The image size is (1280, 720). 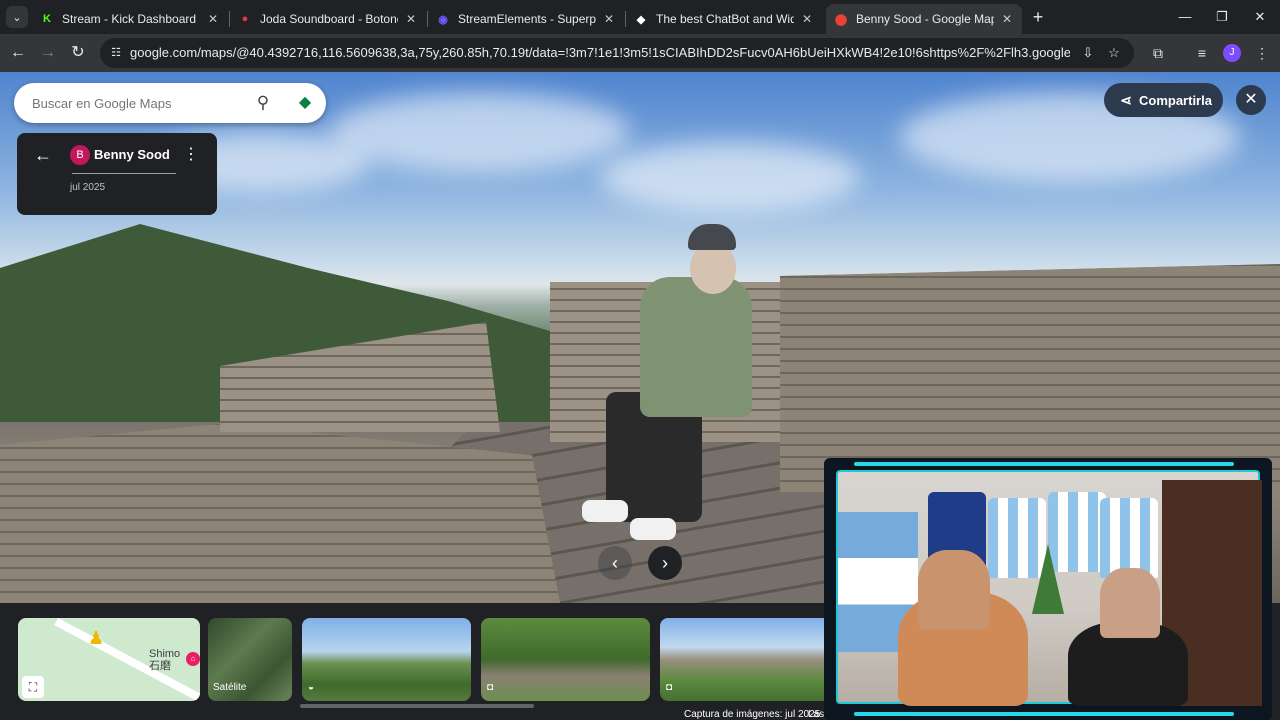 I want to click on reload-icon: ↻, so click(x=78, y=53).